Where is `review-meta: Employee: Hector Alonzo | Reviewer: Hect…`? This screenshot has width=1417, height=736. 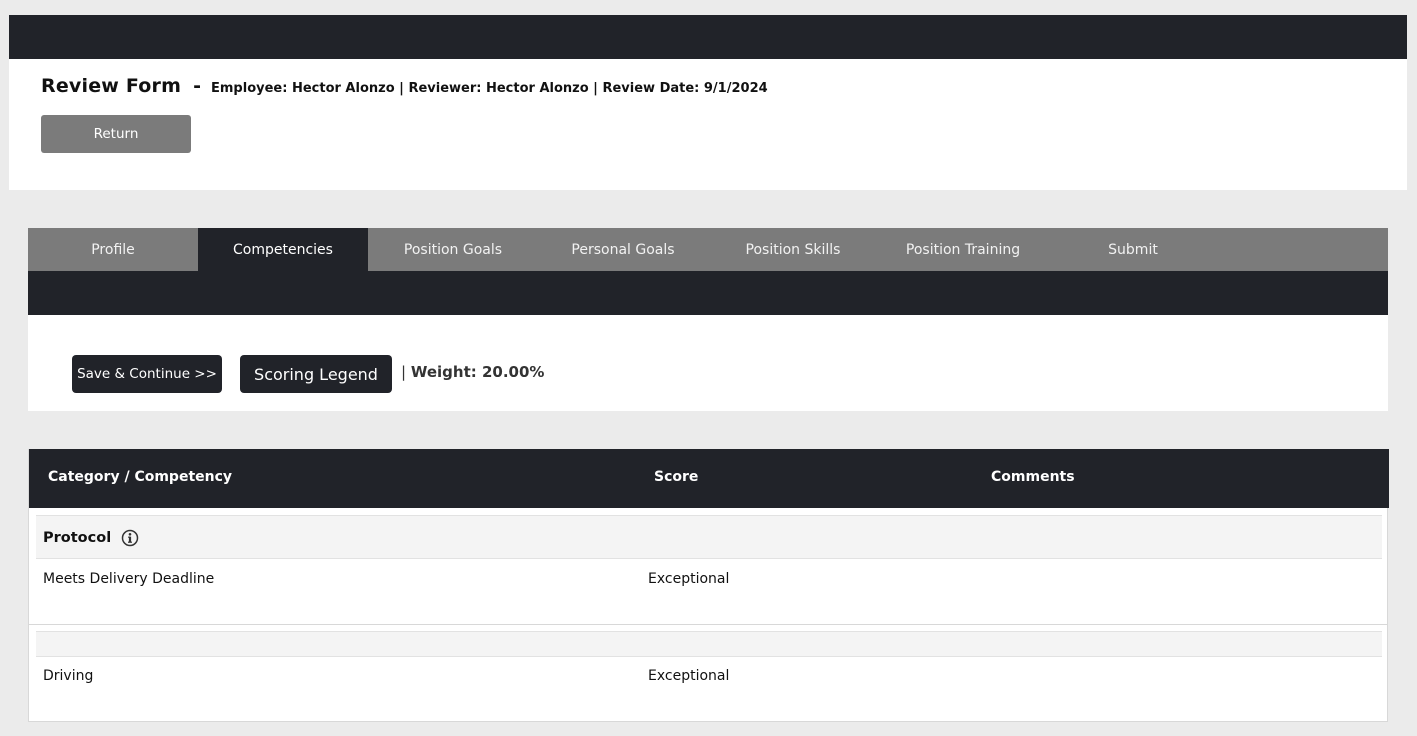 review-meta: Employee: Hector Alonzo | Reviewer: Hect… is located at coordinates (489, 88).